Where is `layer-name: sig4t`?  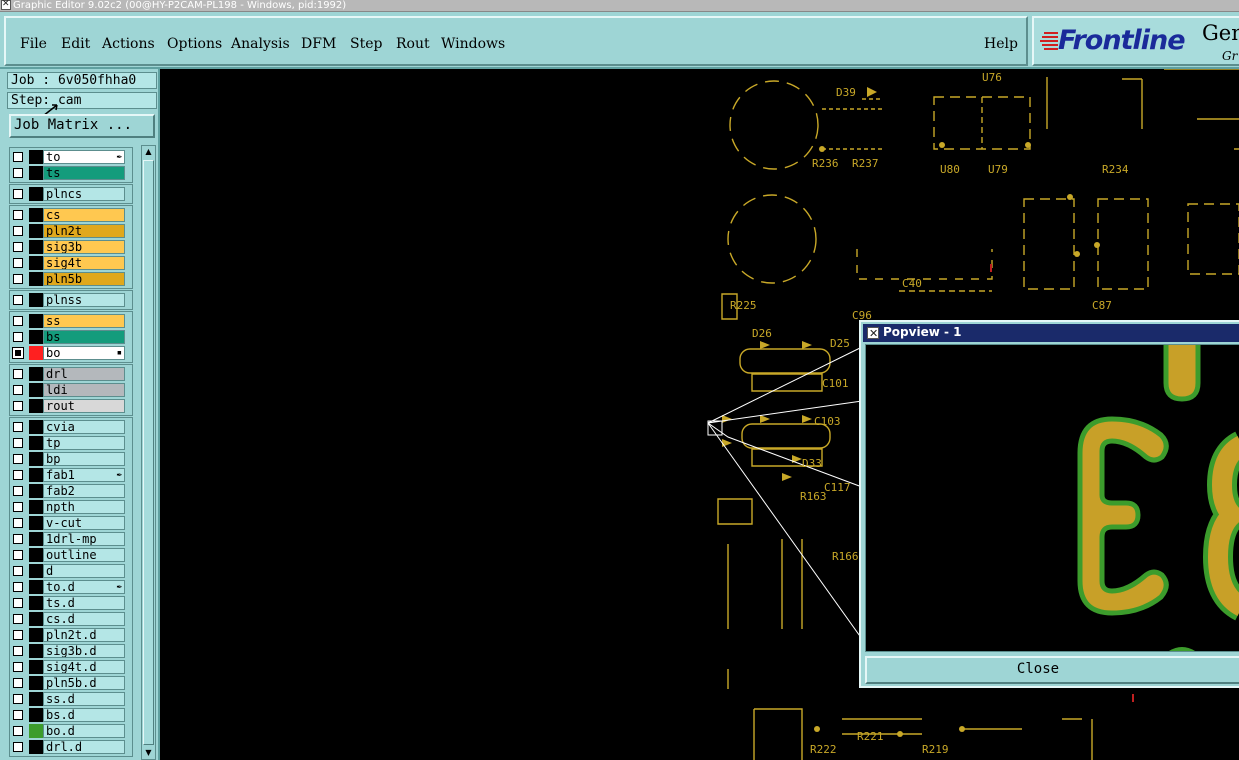
layer-name: sig4t is located at coordinates (84, 263).